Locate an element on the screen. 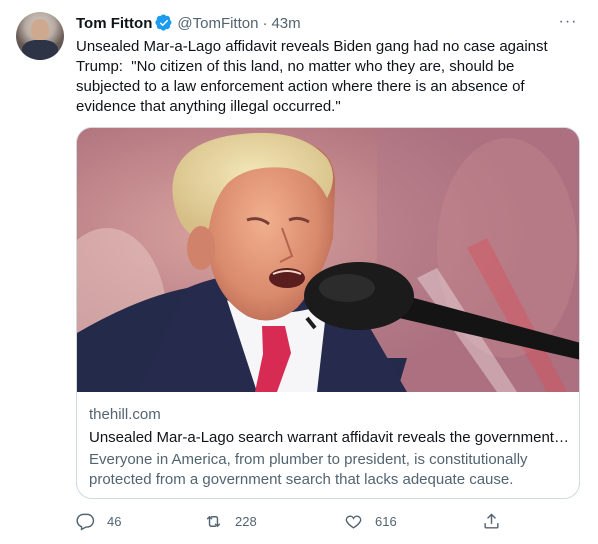 The width and height of the screenshot is (598, 544). author-name: Tom Fitton is located at coordinates (114, 23).